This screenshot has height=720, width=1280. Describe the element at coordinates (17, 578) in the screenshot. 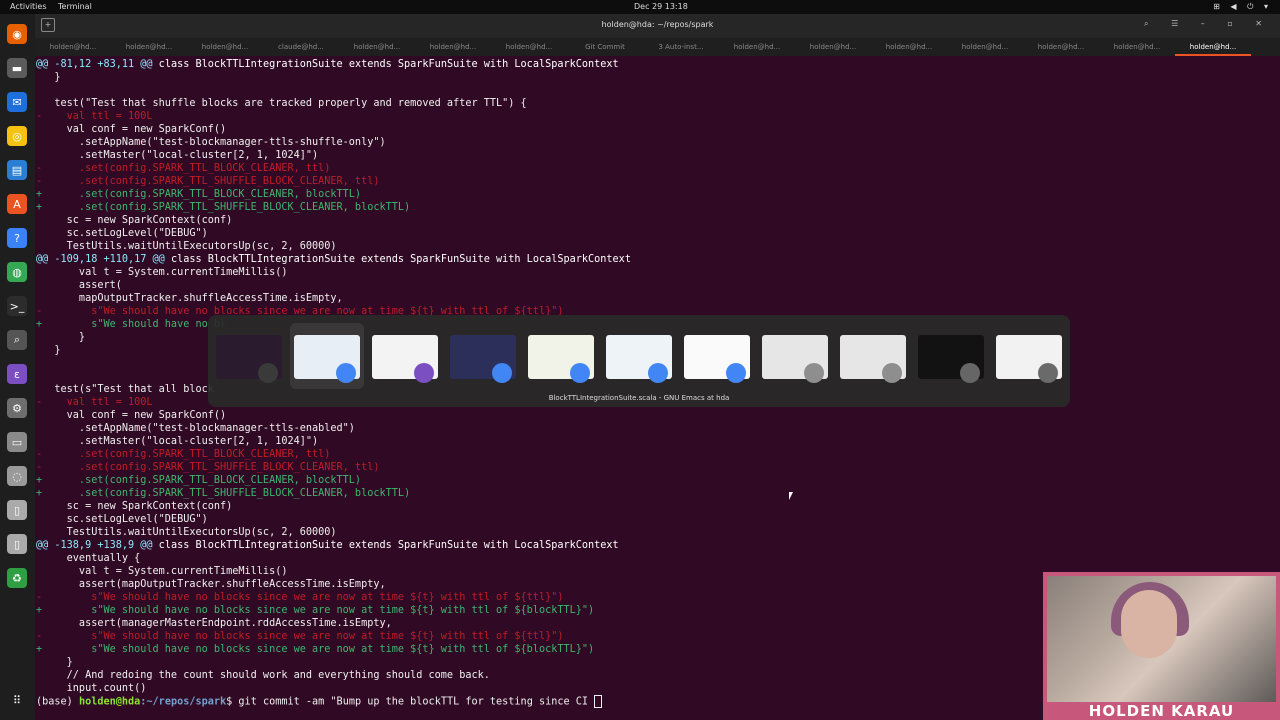

I see `trash-icon: ♻` at that location.